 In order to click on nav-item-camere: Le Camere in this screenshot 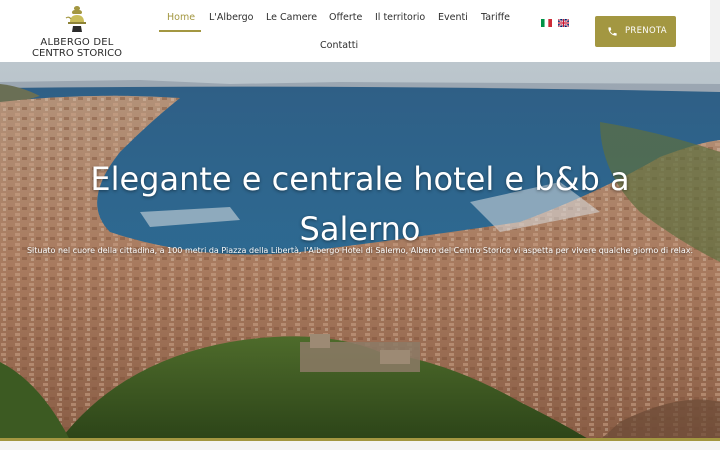, I will do `click(291, 17)`.